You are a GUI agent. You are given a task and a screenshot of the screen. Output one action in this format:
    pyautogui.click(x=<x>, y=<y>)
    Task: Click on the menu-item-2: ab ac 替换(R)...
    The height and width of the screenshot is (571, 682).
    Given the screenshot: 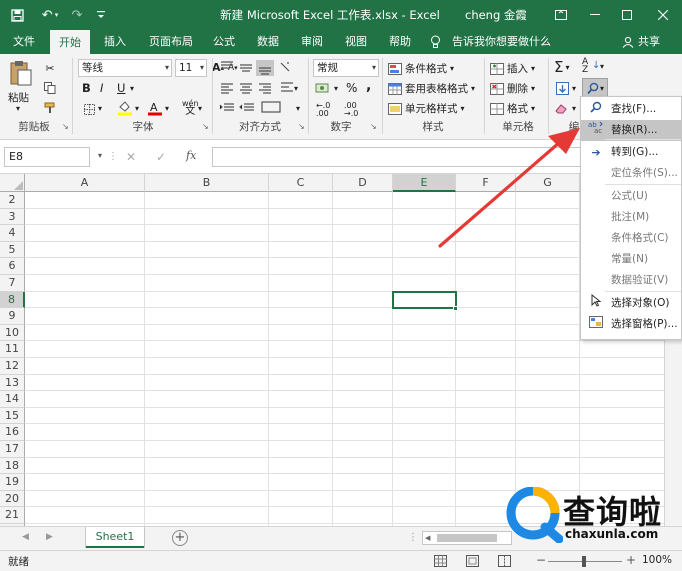 What is the action you would take?
    pyautogui.click(x=631, y=130)
    